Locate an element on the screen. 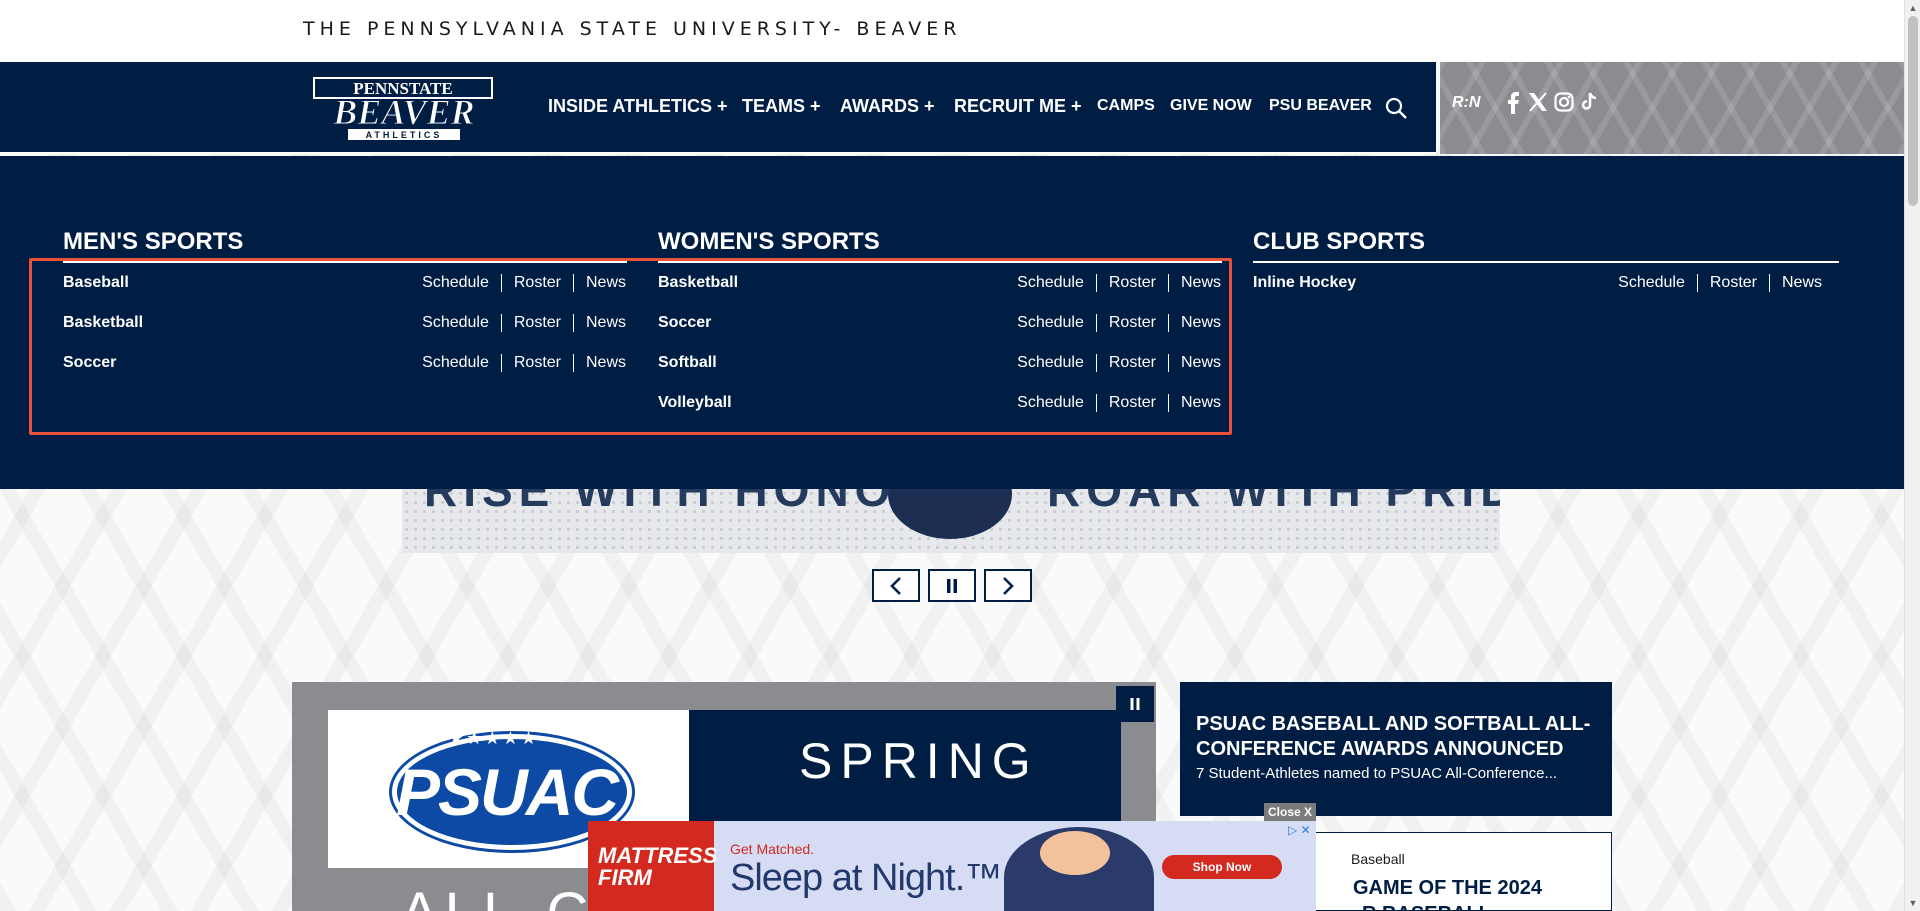 This screenshot has height=911, width=1920. scroll-thumb is located at coordinates (1913, 111).